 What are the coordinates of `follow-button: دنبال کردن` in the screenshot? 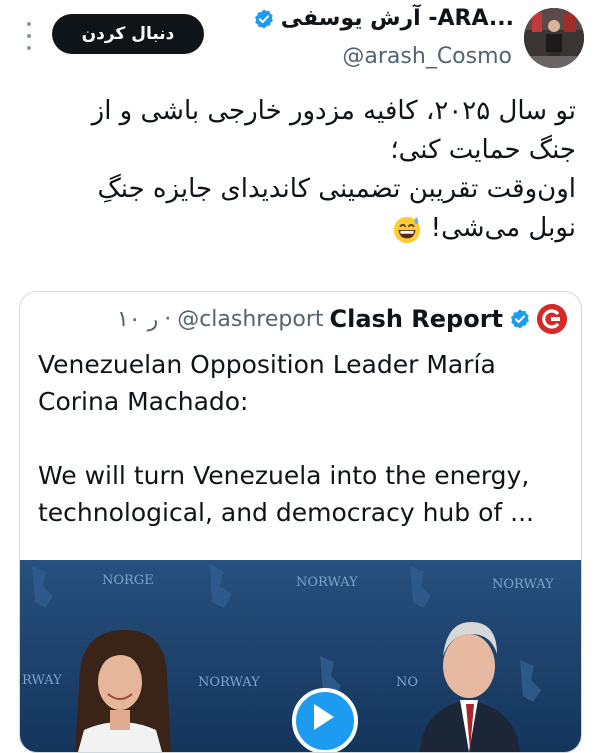 It's located at (128, 34).